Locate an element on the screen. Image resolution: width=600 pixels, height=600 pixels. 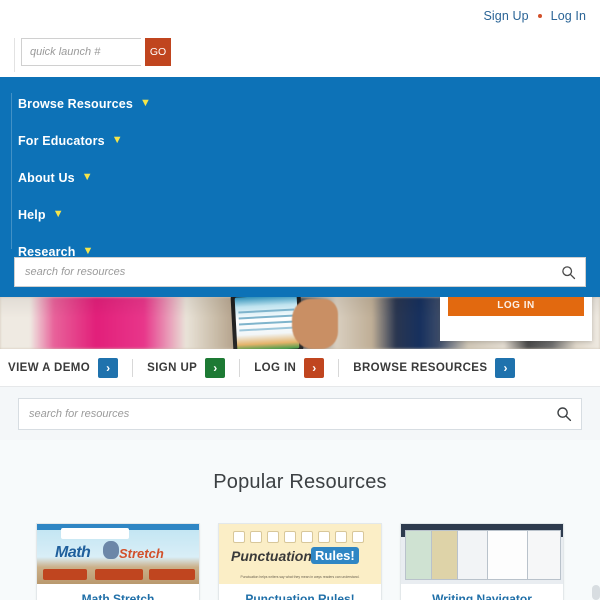
nav-item-help: Help ▼ is located at coordinates (84, 214).